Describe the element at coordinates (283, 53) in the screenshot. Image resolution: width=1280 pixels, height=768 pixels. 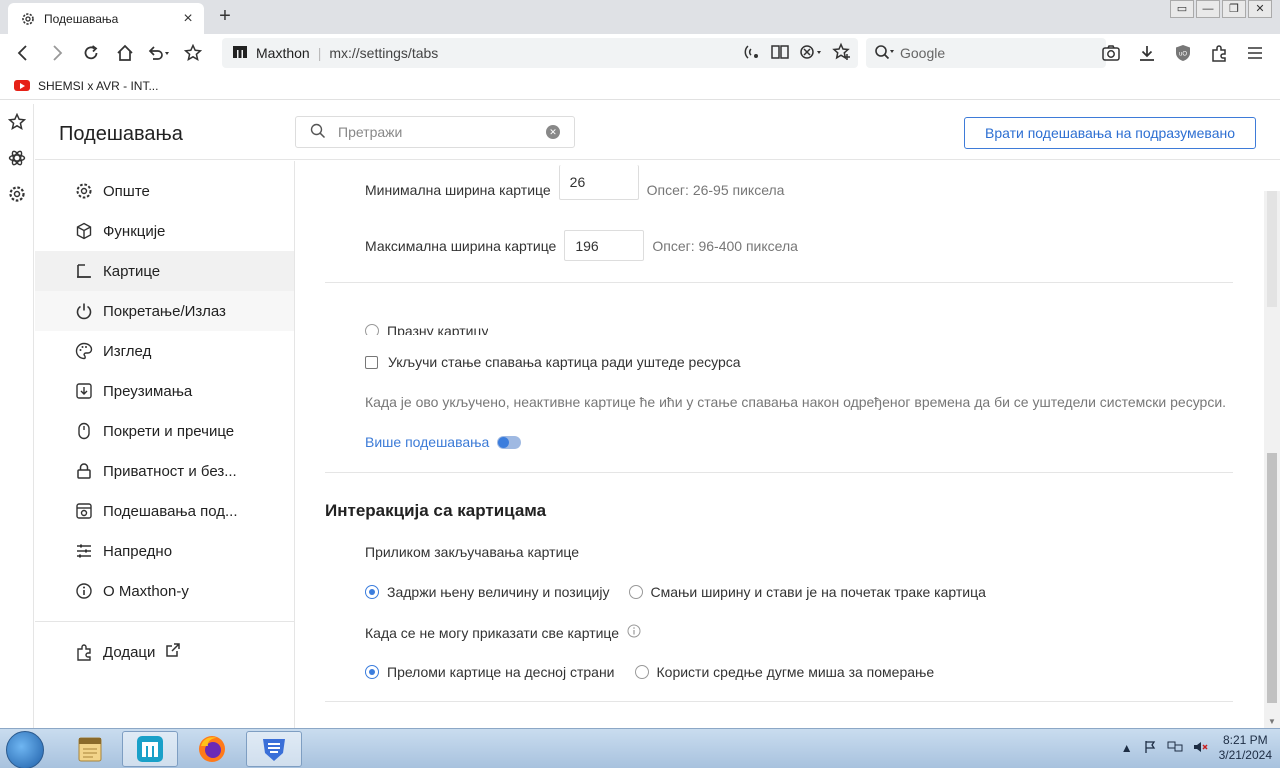
I see `site-name: Maxthon` at that location.